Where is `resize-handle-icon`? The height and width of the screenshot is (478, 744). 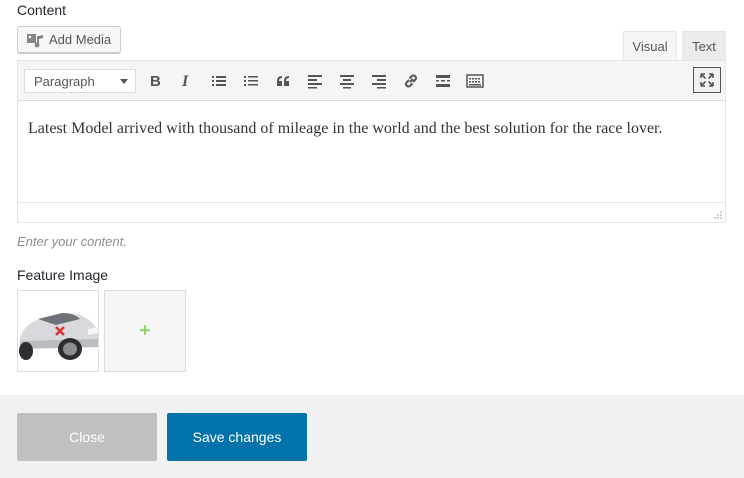
resize-handle-icon is located at coordinates (717, 214).